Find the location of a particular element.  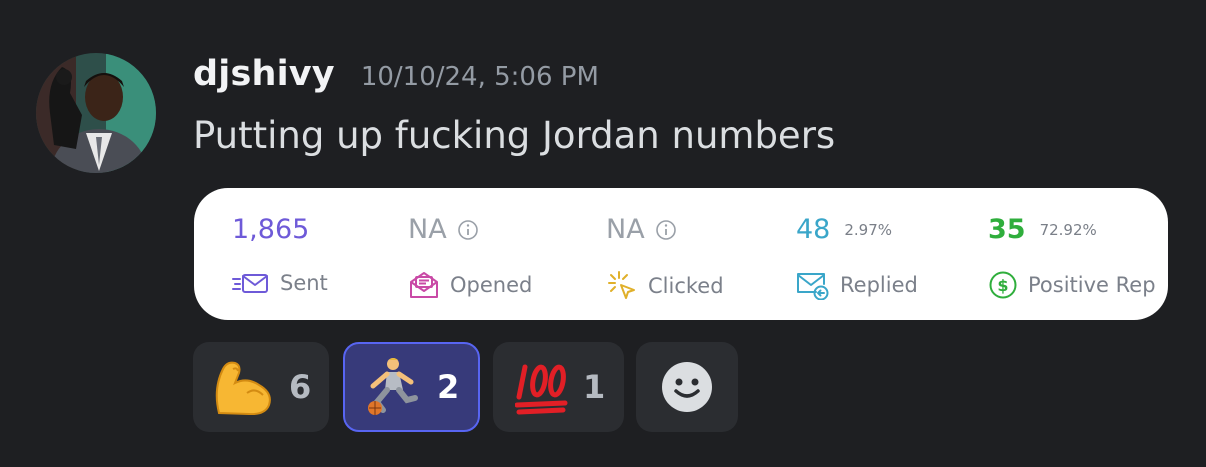

message-header: djshivy 10/10/24, 5:06 PM is located at coordinates (396, 79).